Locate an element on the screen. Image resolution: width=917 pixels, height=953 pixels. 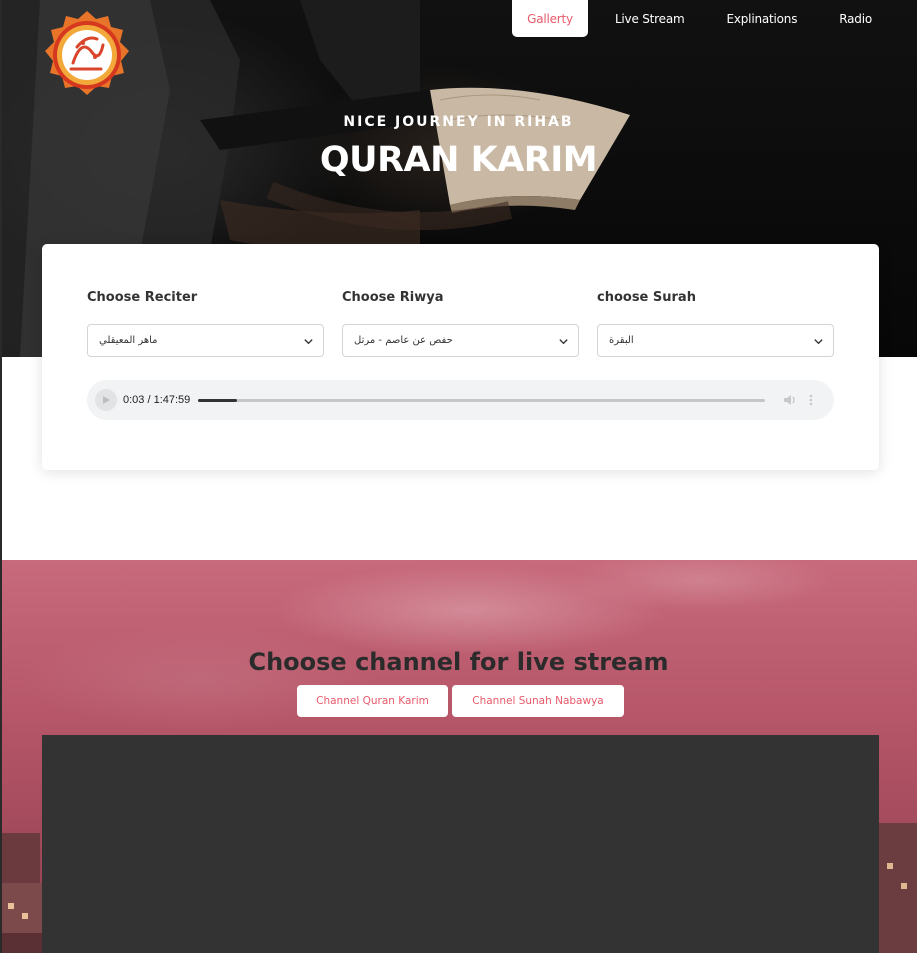
reciter-field: Choose Reciter ماهر المعيقلي is located at coordinates (205, 323).